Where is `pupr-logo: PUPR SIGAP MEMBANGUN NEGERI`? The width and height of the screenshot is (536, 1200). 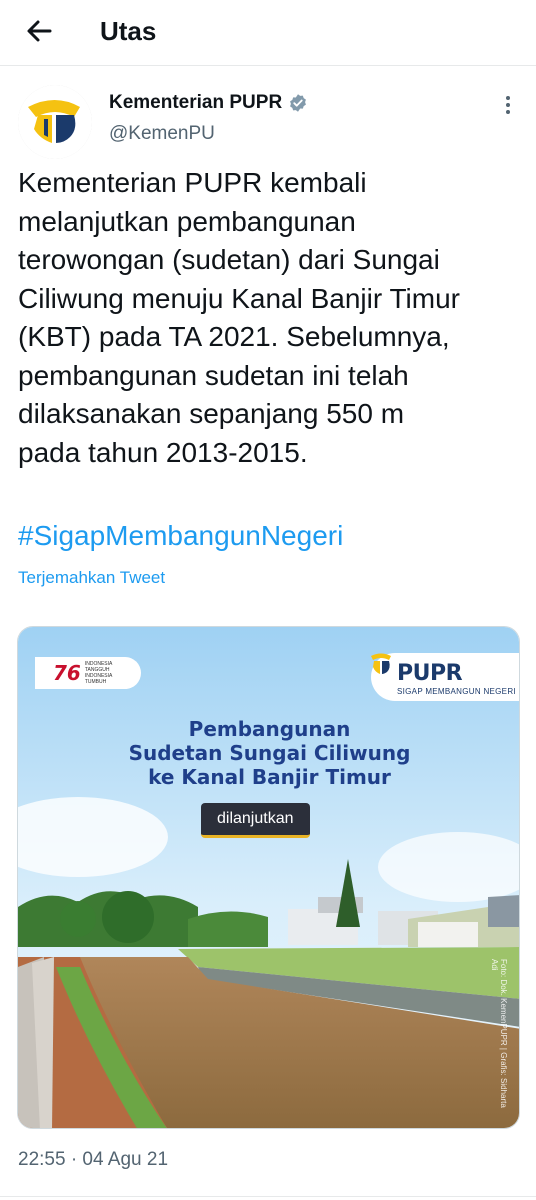 pupr-logo: PUPR SIGAP MEMBANGUN NEGERI is located at coordinates (445, 677).